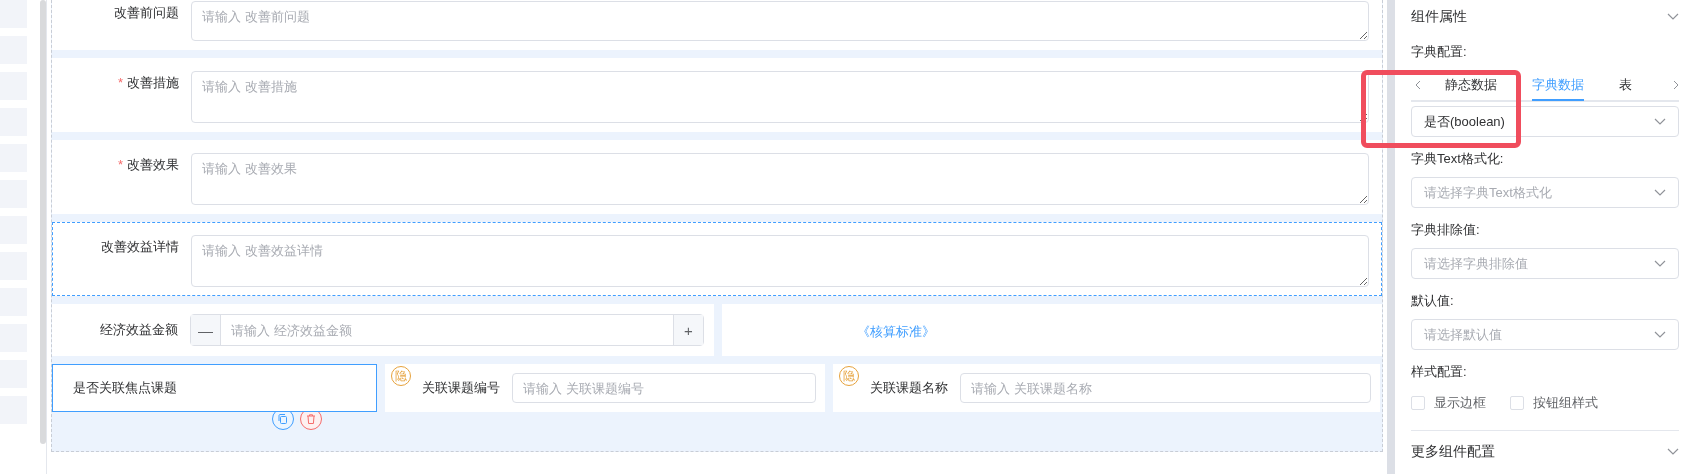  What do you see at coordinates (148, 83) in the screenshot?
I see `field-label: * 改善措施` at bounding box center [148, 83].